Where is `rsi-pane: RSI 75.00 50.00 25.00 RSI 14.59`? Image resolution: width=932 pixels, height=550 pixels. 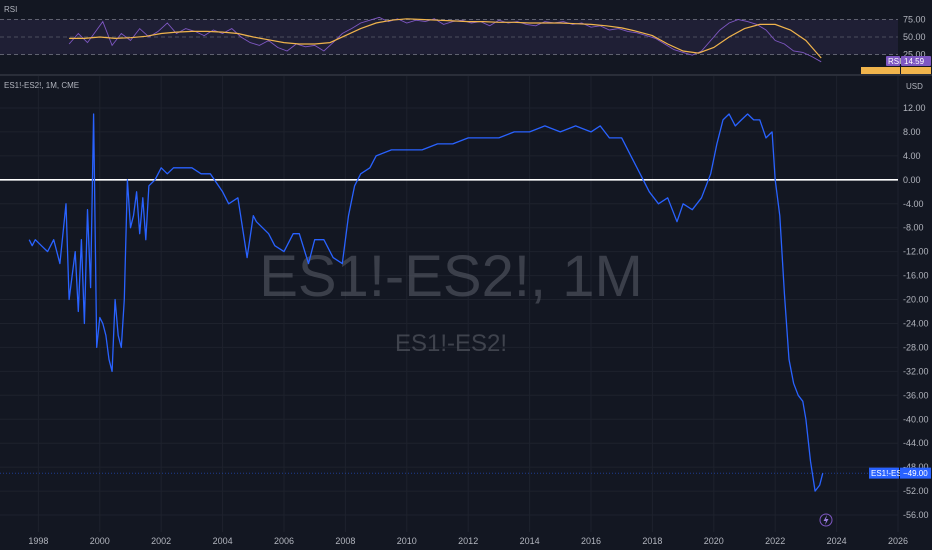
rsi-pane: RSI 75.00 50.00 25.00 RSI 14.59 is located at coordinates (465, 37).